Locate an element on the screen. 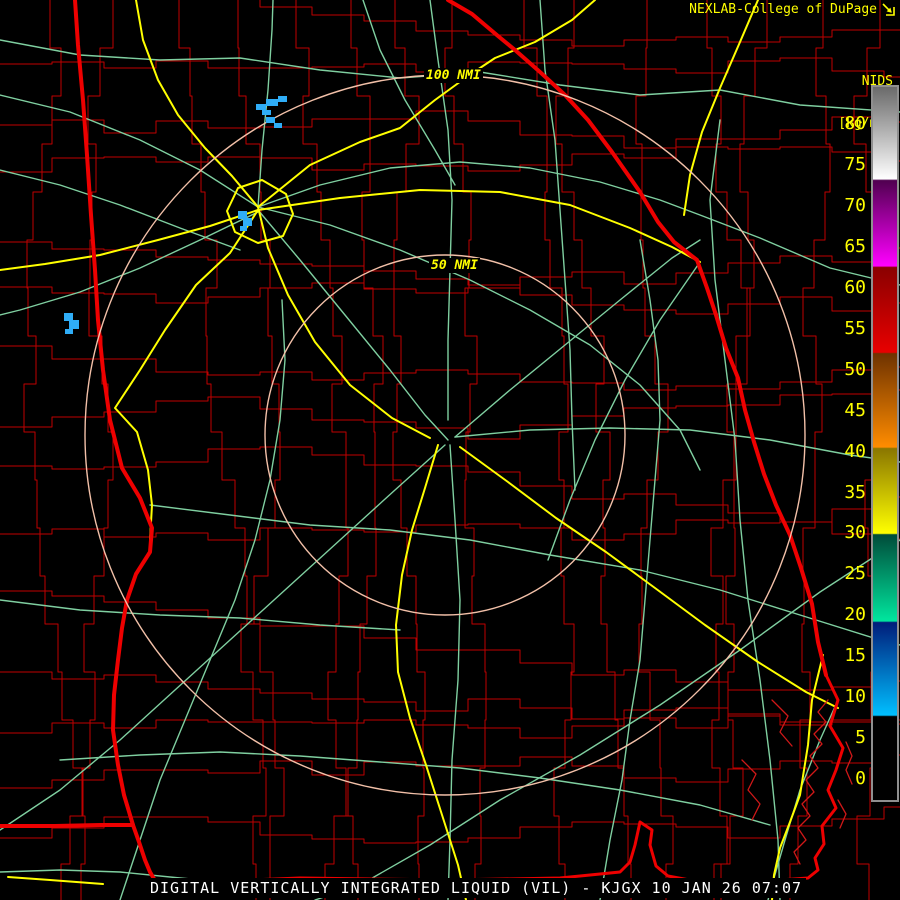  brand-stamp: NEXLAB-College of DuPage is located at coordinates (792, 9).